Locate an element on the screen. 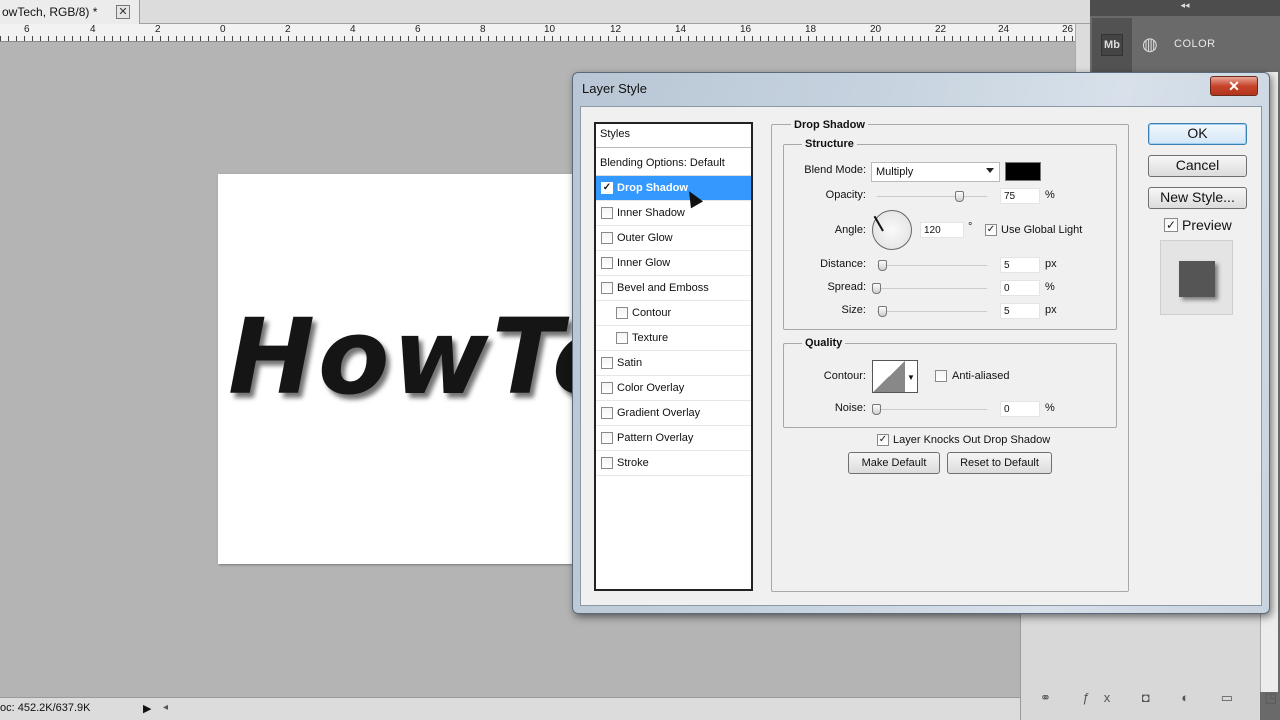  style-item-gradient-overlay: Gradient Overlay is located at coordinates (673, 413).